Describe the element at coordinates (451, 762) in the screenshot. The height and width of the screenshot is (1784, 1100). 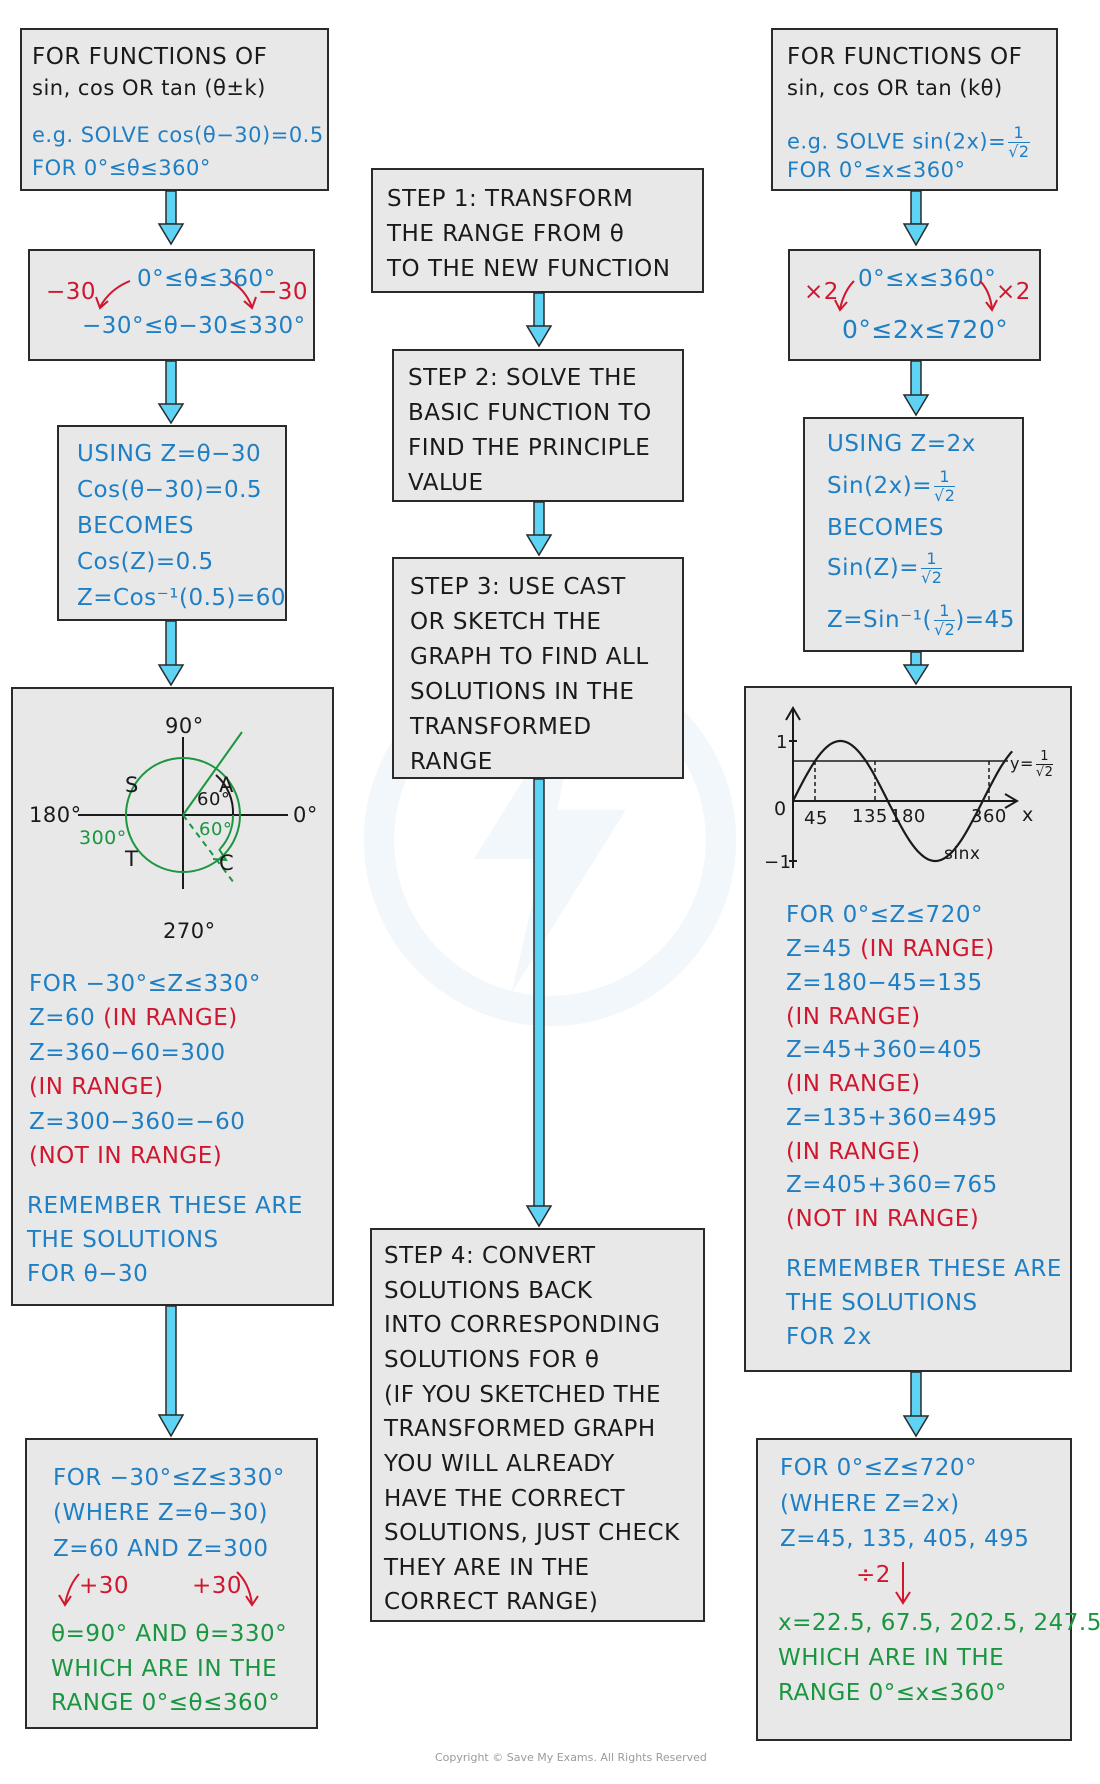
I see `step3-line: RANGE` at that location.